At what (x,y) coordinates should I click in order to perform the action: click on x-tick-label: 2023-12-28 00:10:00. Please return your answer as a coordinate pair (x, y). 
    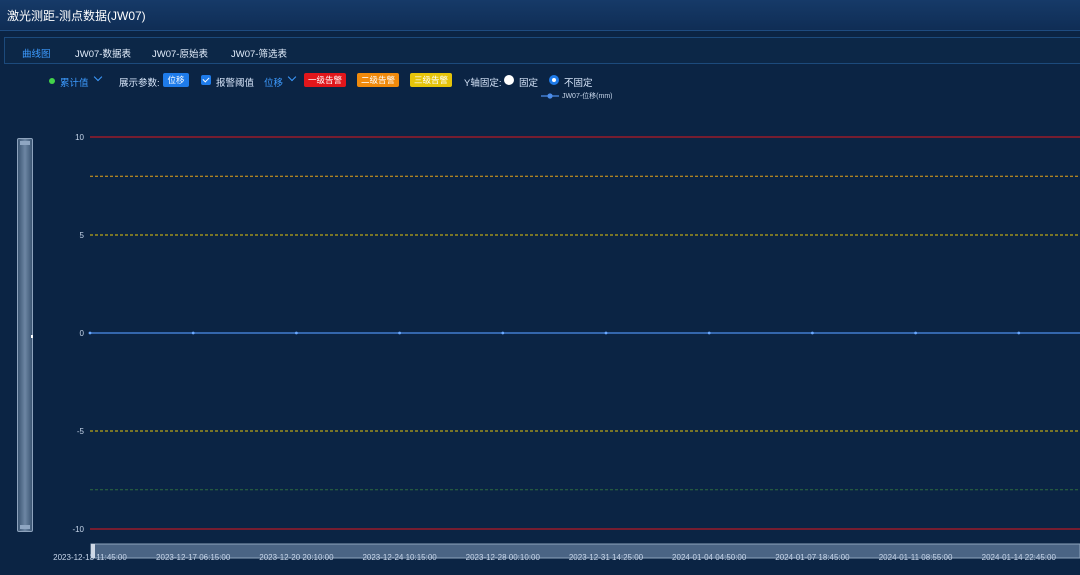
    Looking at the image, I should click on (503, 557).